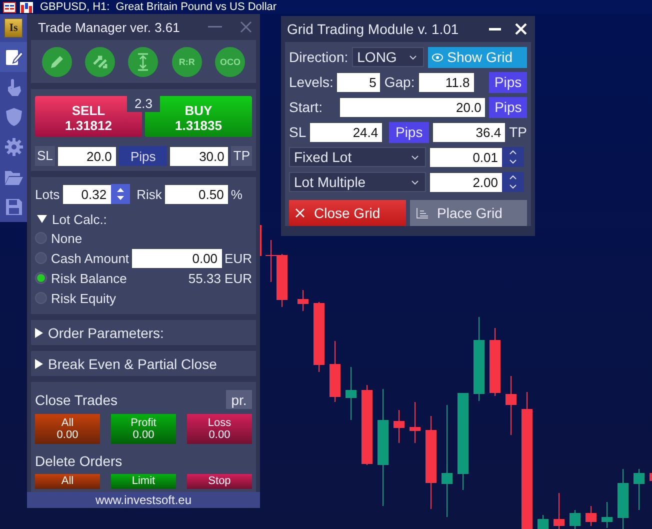 This screenshot has height=529, width=652. I want to click on close-trades-button: Loss 0.00, so click(219, 429).